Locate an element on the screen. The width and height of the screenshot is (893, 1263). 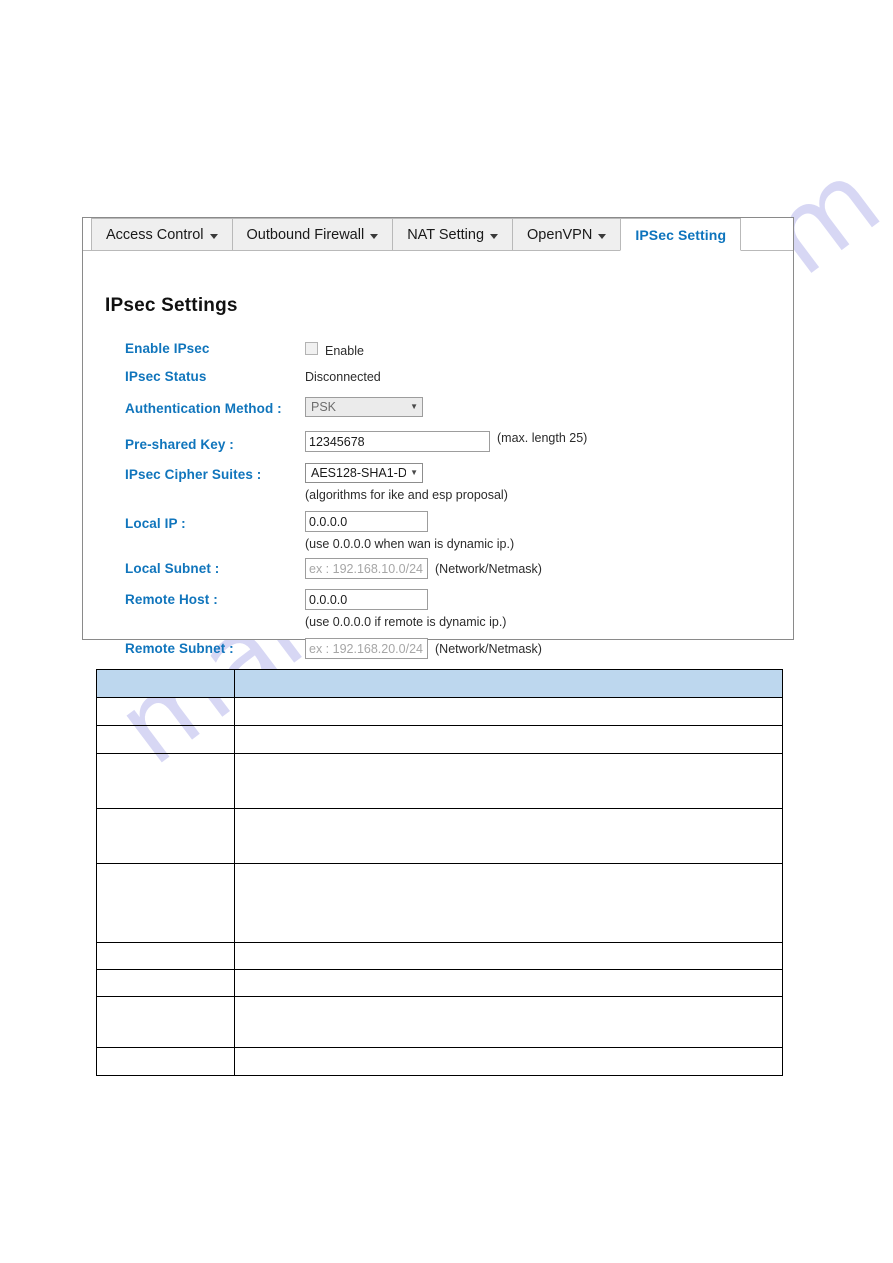
enable-ipsec-checkbox is located at coordinates (311, 348).